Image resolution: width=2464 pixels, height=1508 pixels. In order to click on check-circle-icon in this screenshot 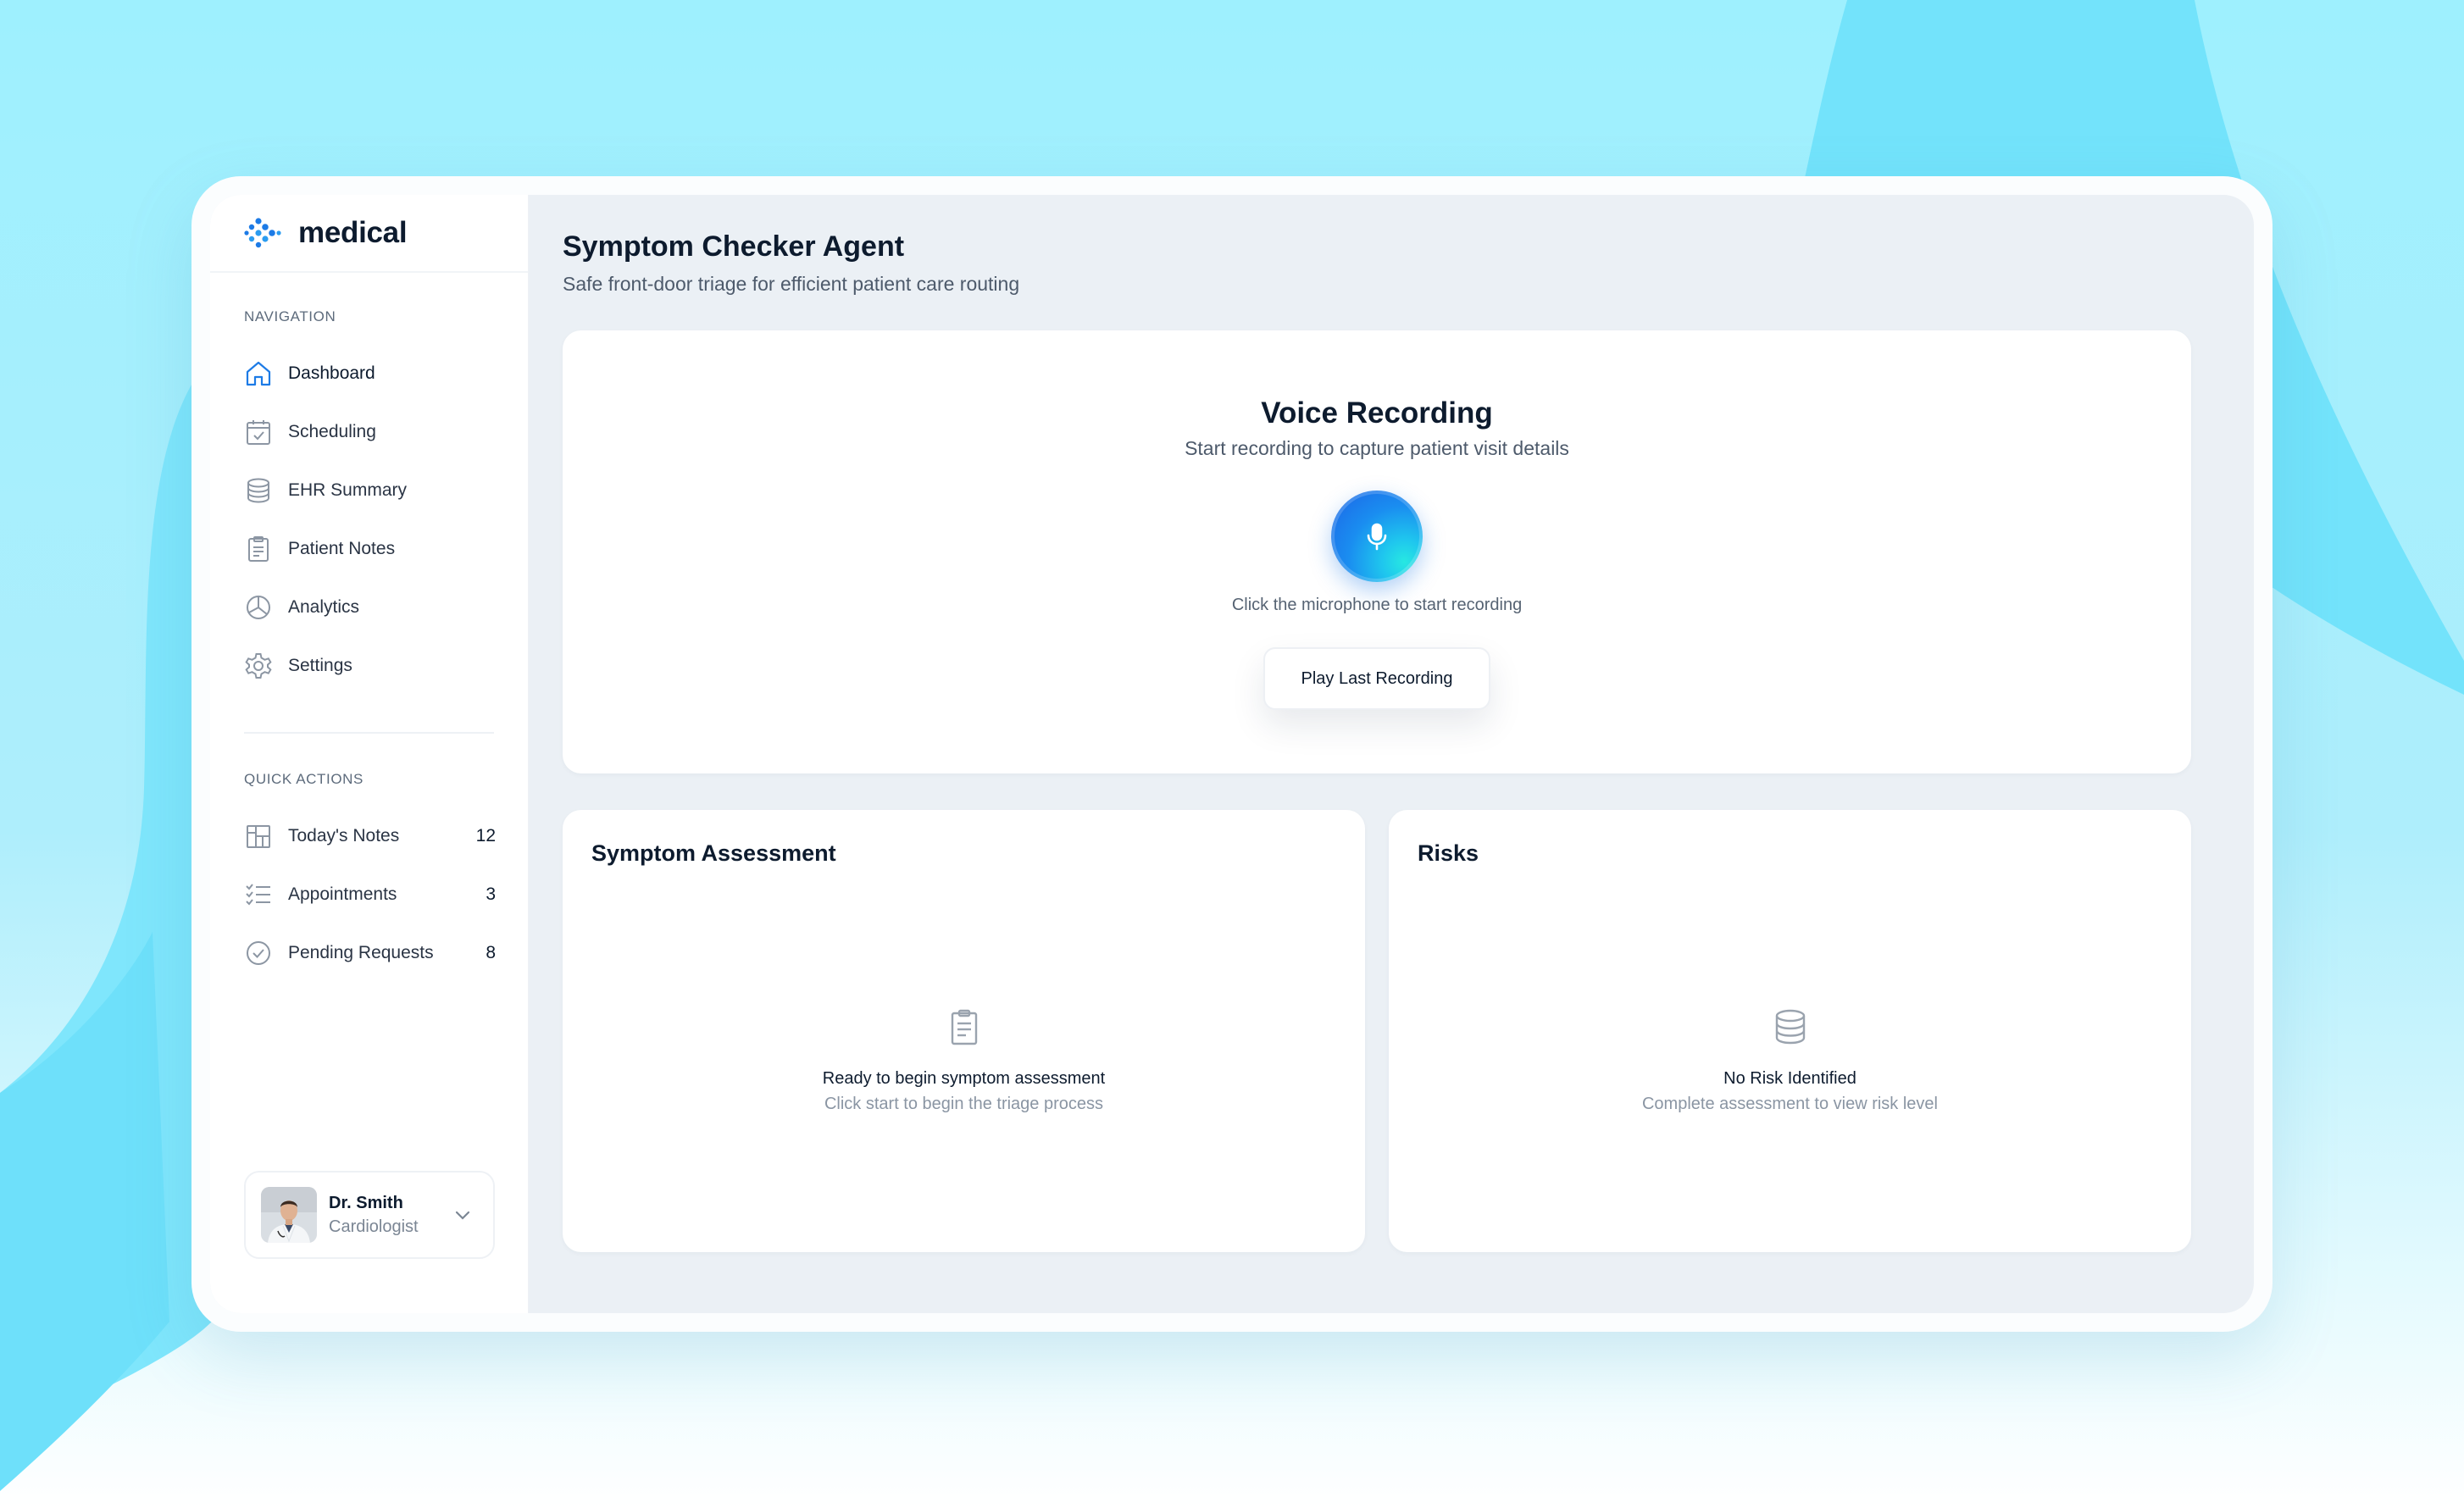, I will do `click(259, 952)`.